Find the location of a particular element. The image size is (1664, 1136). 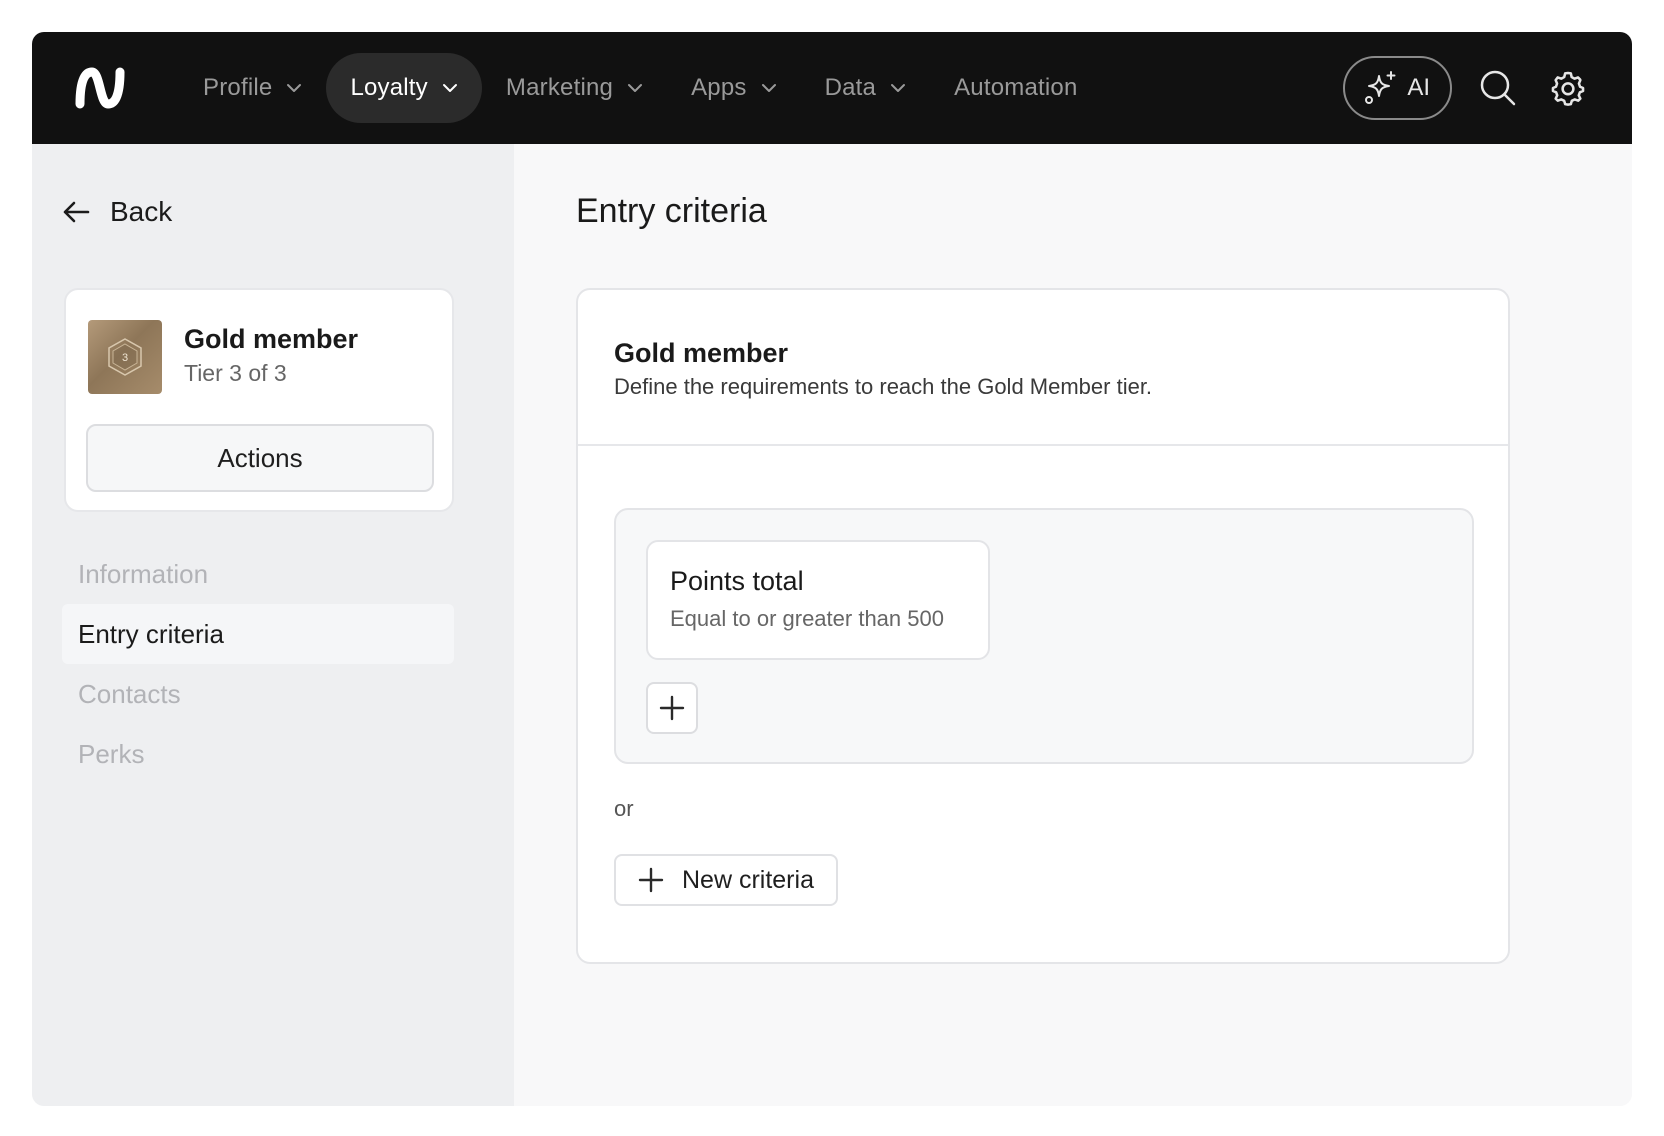

nav-item-data: Data is located at coordinates (866, 88).